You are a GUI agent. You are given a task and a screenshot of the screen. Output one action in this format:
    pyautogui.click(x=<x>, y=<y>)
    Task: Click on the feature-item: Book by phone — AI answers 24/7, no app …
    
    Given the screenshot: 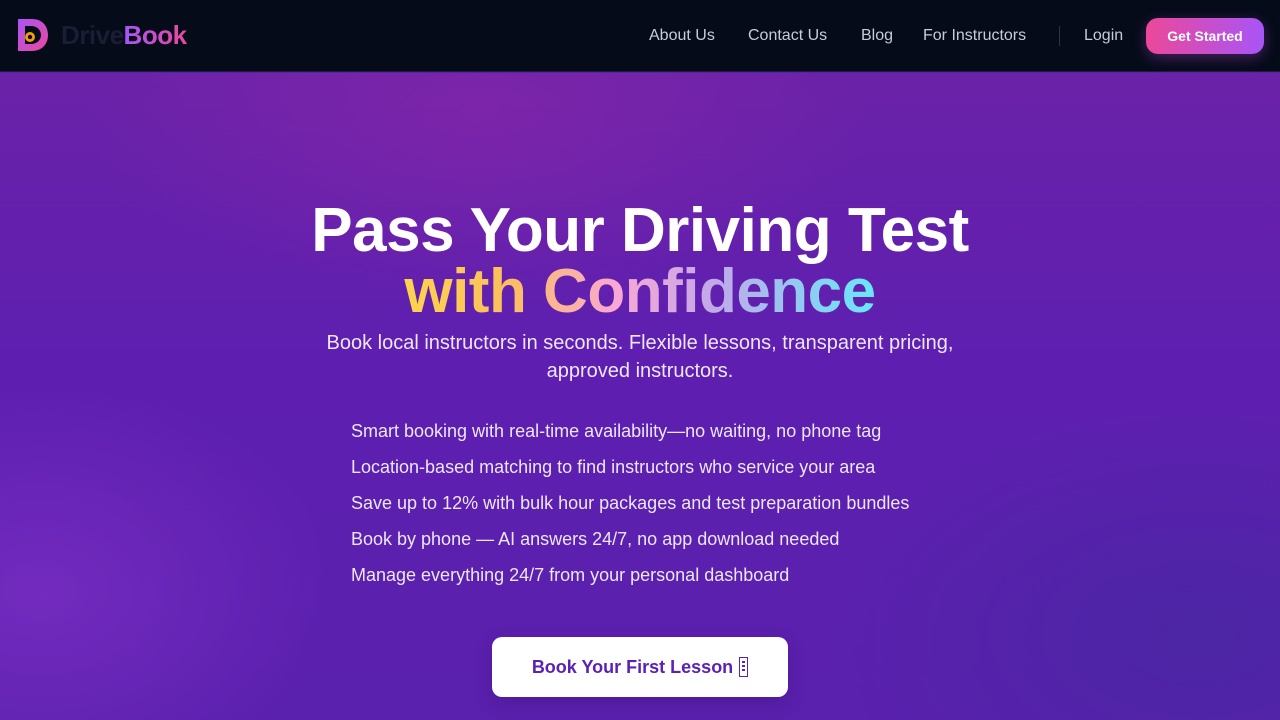 What is the action you would take?
    pyautogui.click(x=595, y=539)
    